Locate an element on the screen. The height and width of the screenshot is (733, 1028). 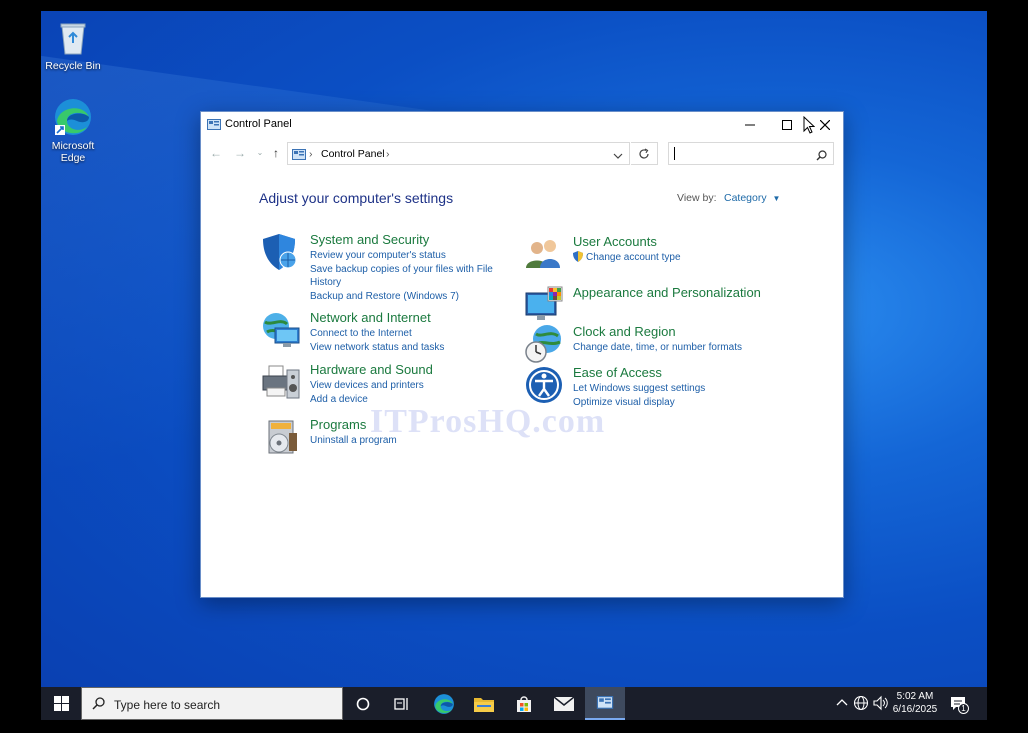
taskbar-search-placeholder: Type here to search is located at coordinates (167, 705).